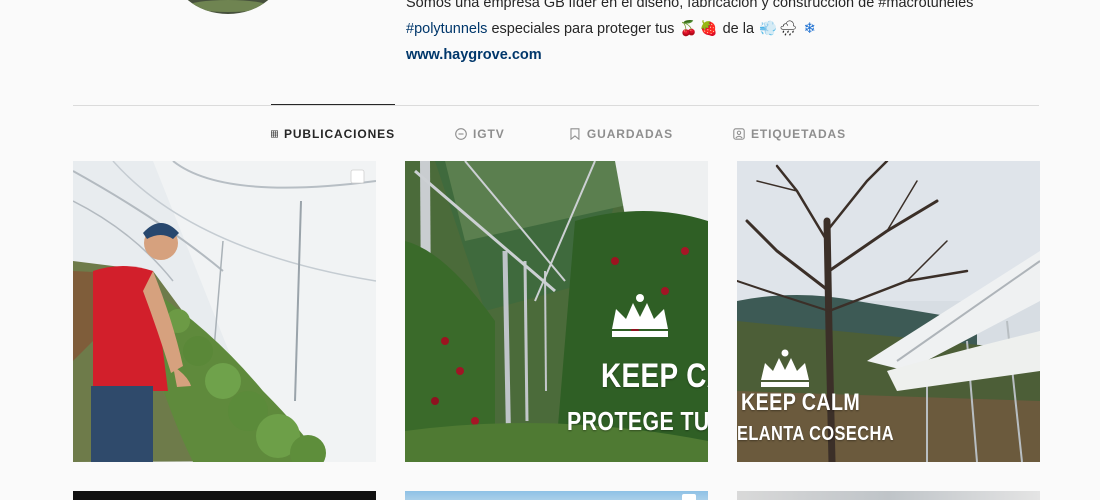 This screenshot has width=1100, height=500. What do you see at coordinates (489, 134) in the screenshot?
I see `tab-label: IGTV` at bounding box center [489, 134].